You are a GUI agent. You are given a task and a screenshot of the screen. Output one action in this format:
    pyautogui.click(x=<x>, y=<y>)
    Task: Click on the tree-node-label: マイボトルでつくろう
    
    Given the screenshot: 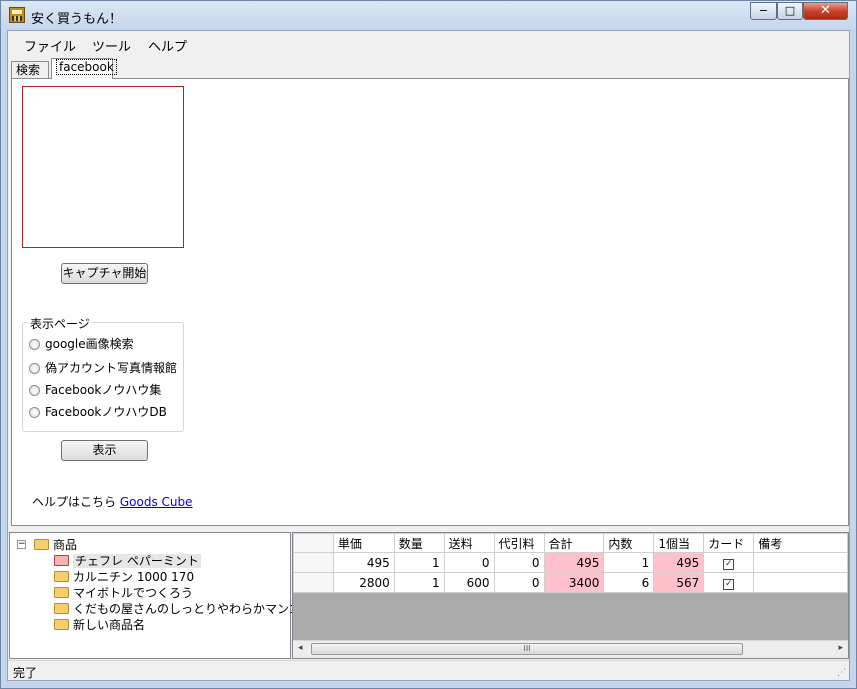 What is the action you would take?
    pyautogui.click(x=133, y=593)
    